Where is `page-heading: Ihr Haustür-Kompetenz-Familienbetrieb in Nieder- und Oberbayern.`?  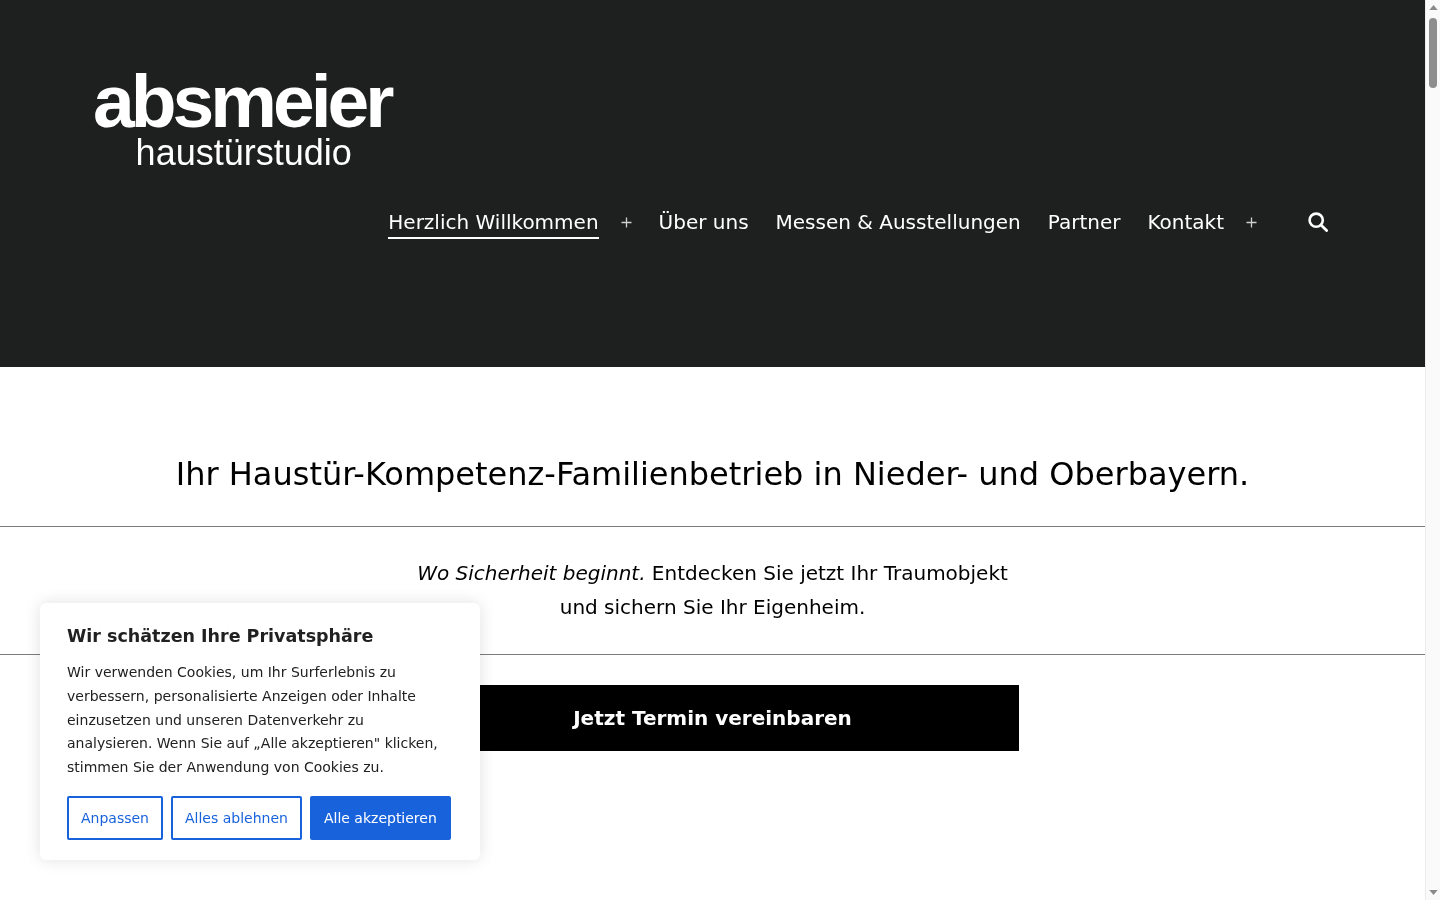 page-heading: Ihr Haustür-Kompetenz-Familienbetrieb in Nieder- und Oberbayern. is located at coordinates (712, 474).